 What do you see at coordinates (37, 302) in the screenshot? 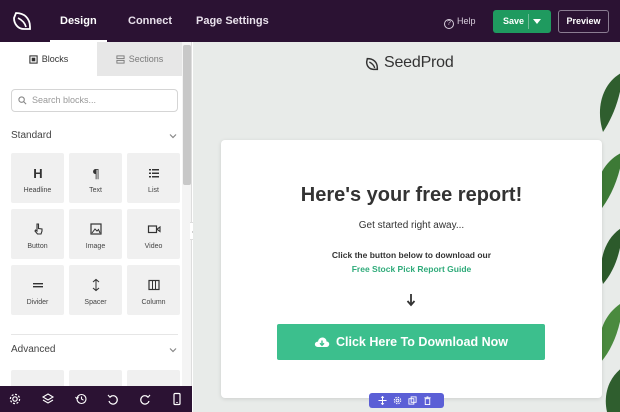
I see `block-label: Divider` at bounding box center [37, 302].